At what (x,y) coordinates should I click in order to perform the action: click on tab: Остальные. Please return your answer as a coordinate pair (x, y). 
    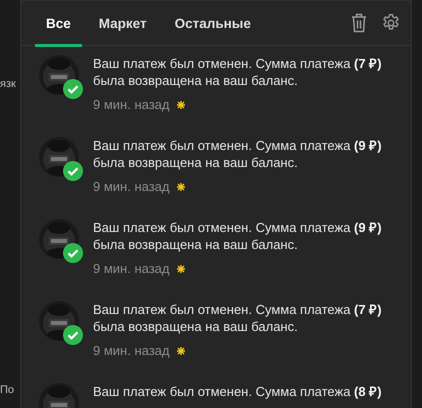
    Looking at the image, I should click on (213, 24).